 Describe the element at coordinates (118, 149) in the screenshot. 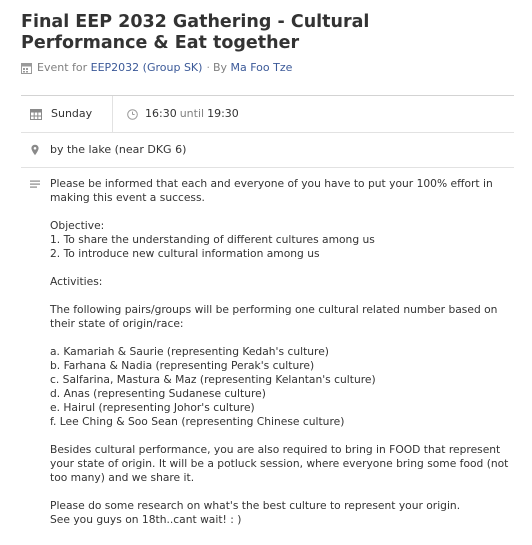

I see `event-location: by the lake (near DKG 6)` at that location.